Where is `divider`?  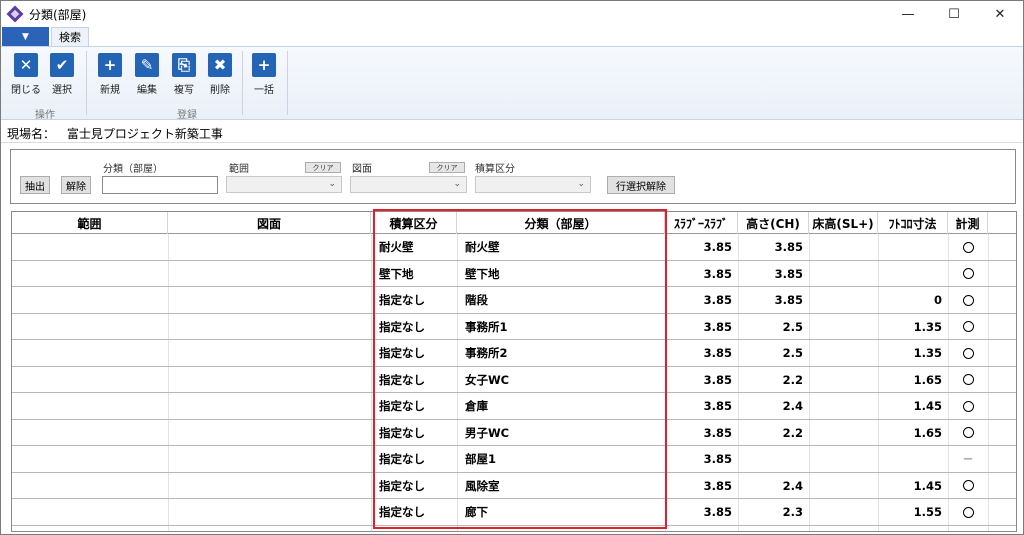 divider is located at coordinates (512, 142).